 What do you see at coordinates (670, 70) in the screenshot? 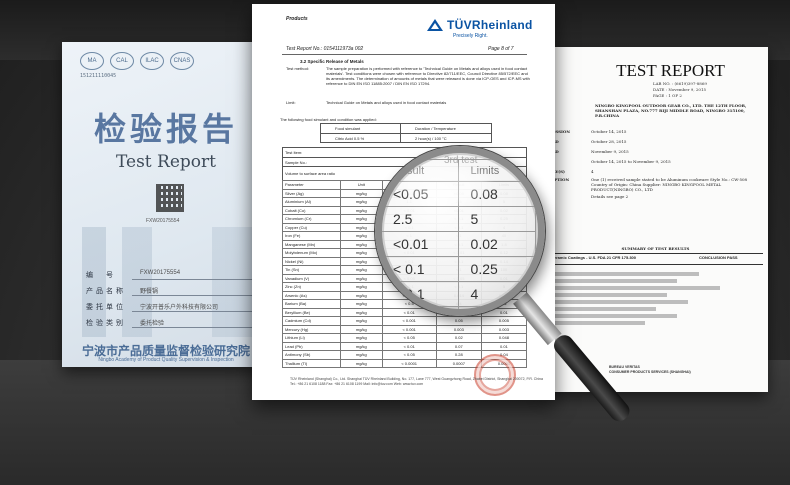
I see `report-title: TEST REPORT` at bounding box center [670, 70].